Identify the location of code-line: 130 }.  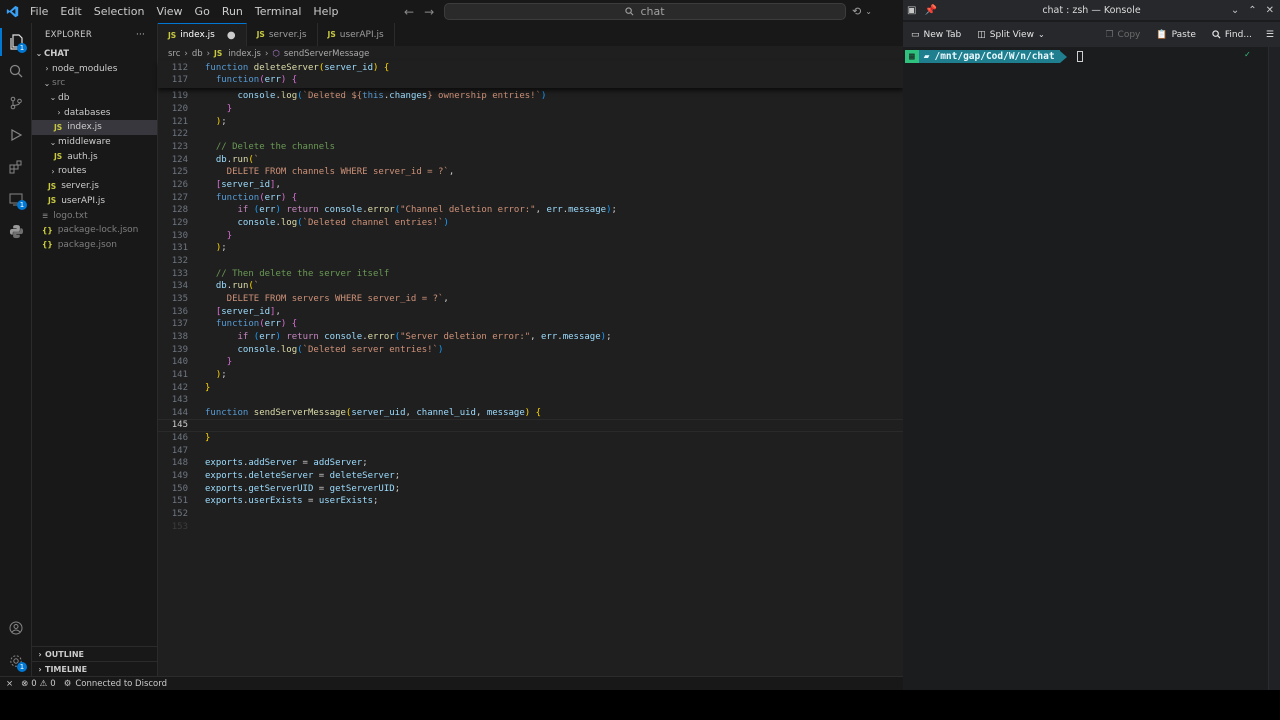
(530, 235).